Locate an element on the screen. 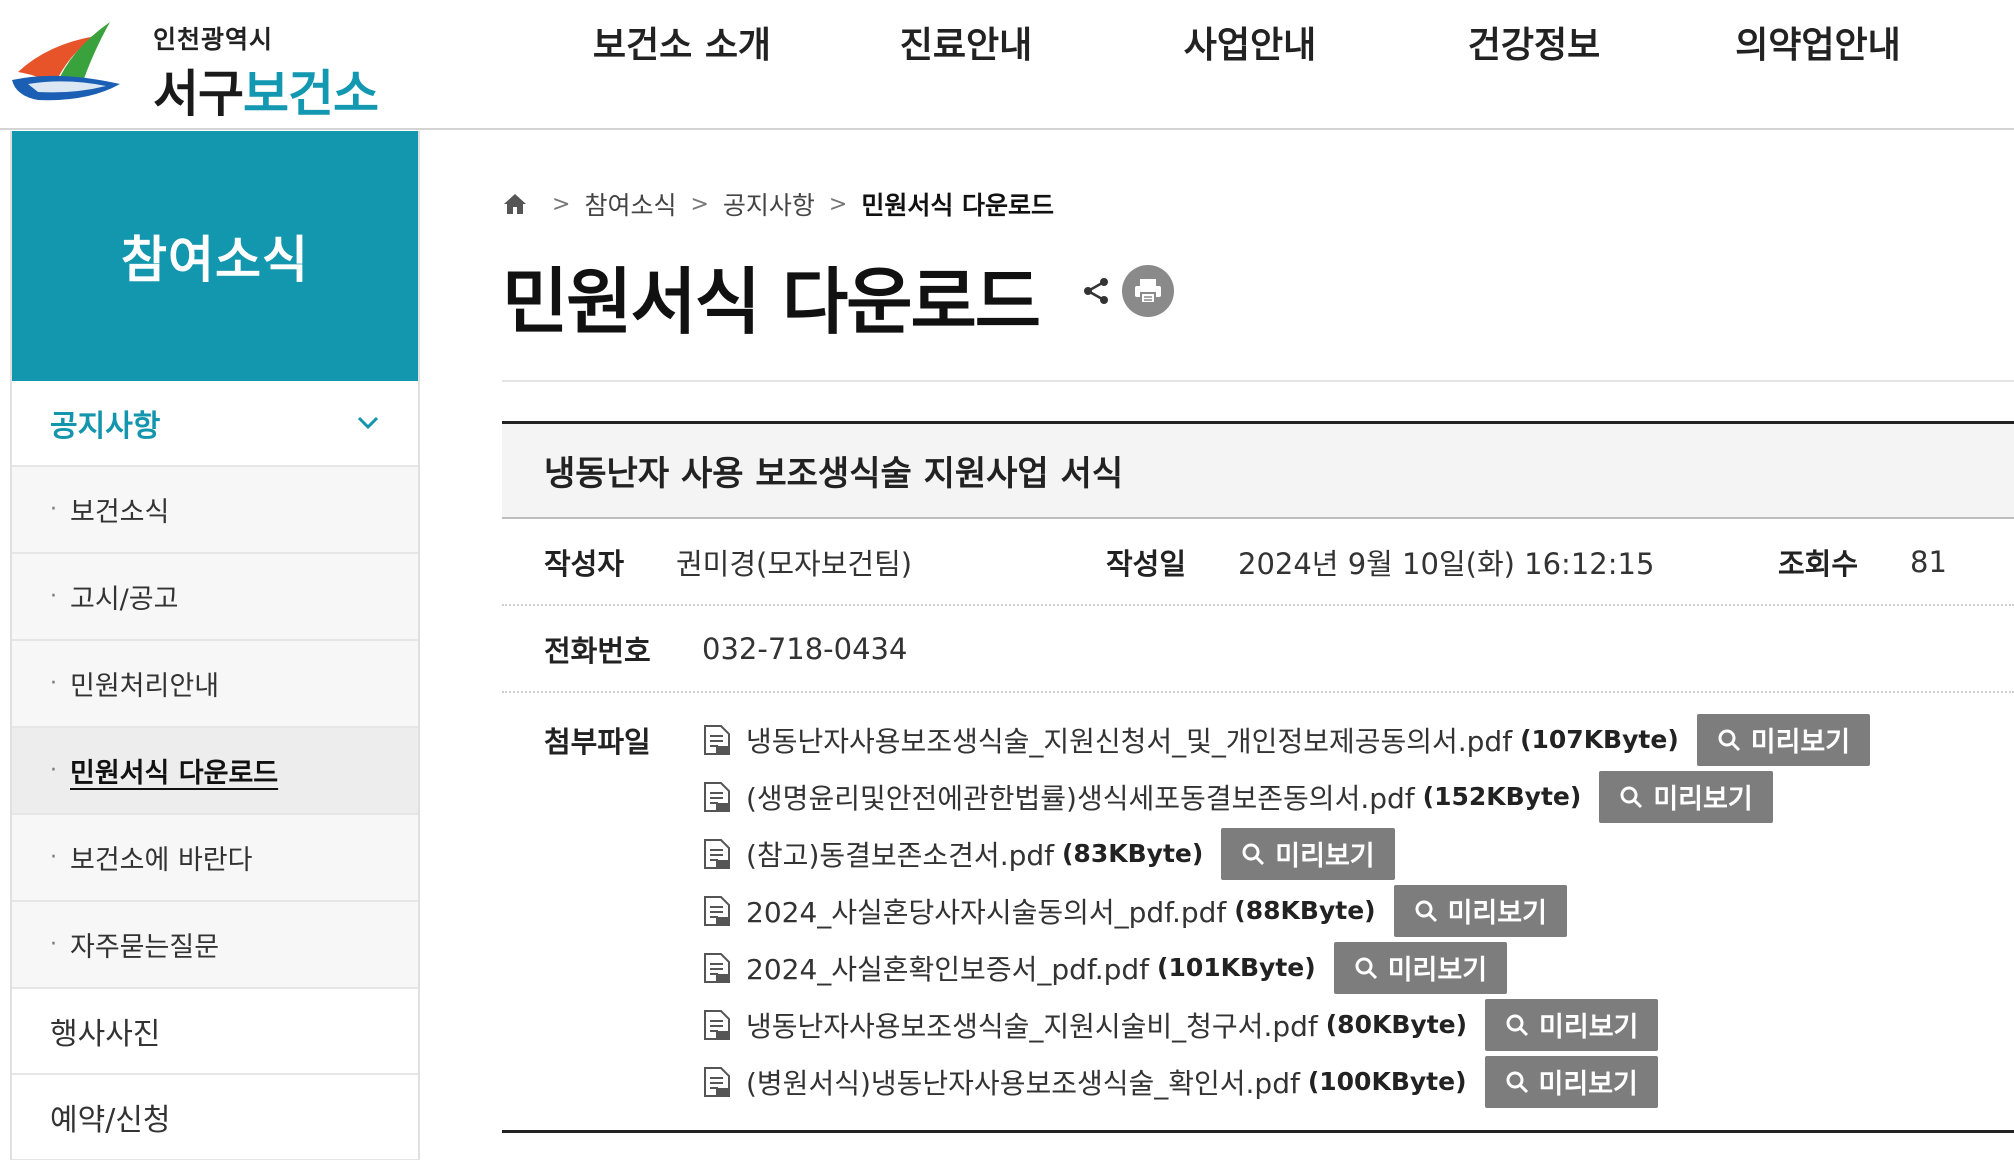 This screenshot has width=2014, height=1160. sidebar-header: 참여소식 is located at coordinates (215, 256).